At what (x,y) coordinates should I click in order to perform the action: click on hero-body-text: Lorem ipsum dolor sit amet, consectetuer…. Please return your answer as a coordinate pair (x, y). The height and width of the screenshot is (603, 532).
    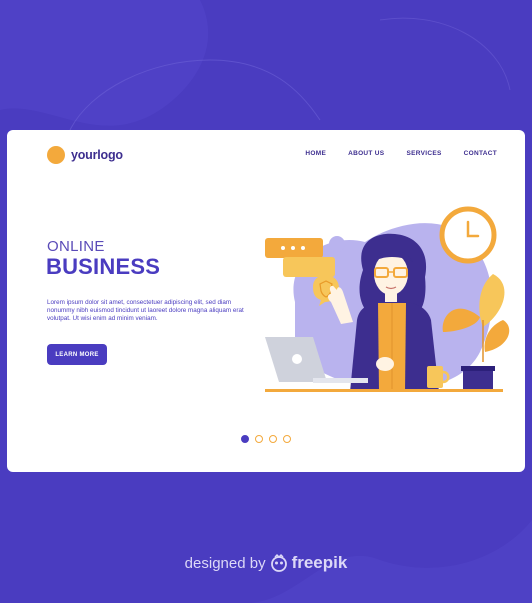
    Looking at the image, I should click on (145, 310).